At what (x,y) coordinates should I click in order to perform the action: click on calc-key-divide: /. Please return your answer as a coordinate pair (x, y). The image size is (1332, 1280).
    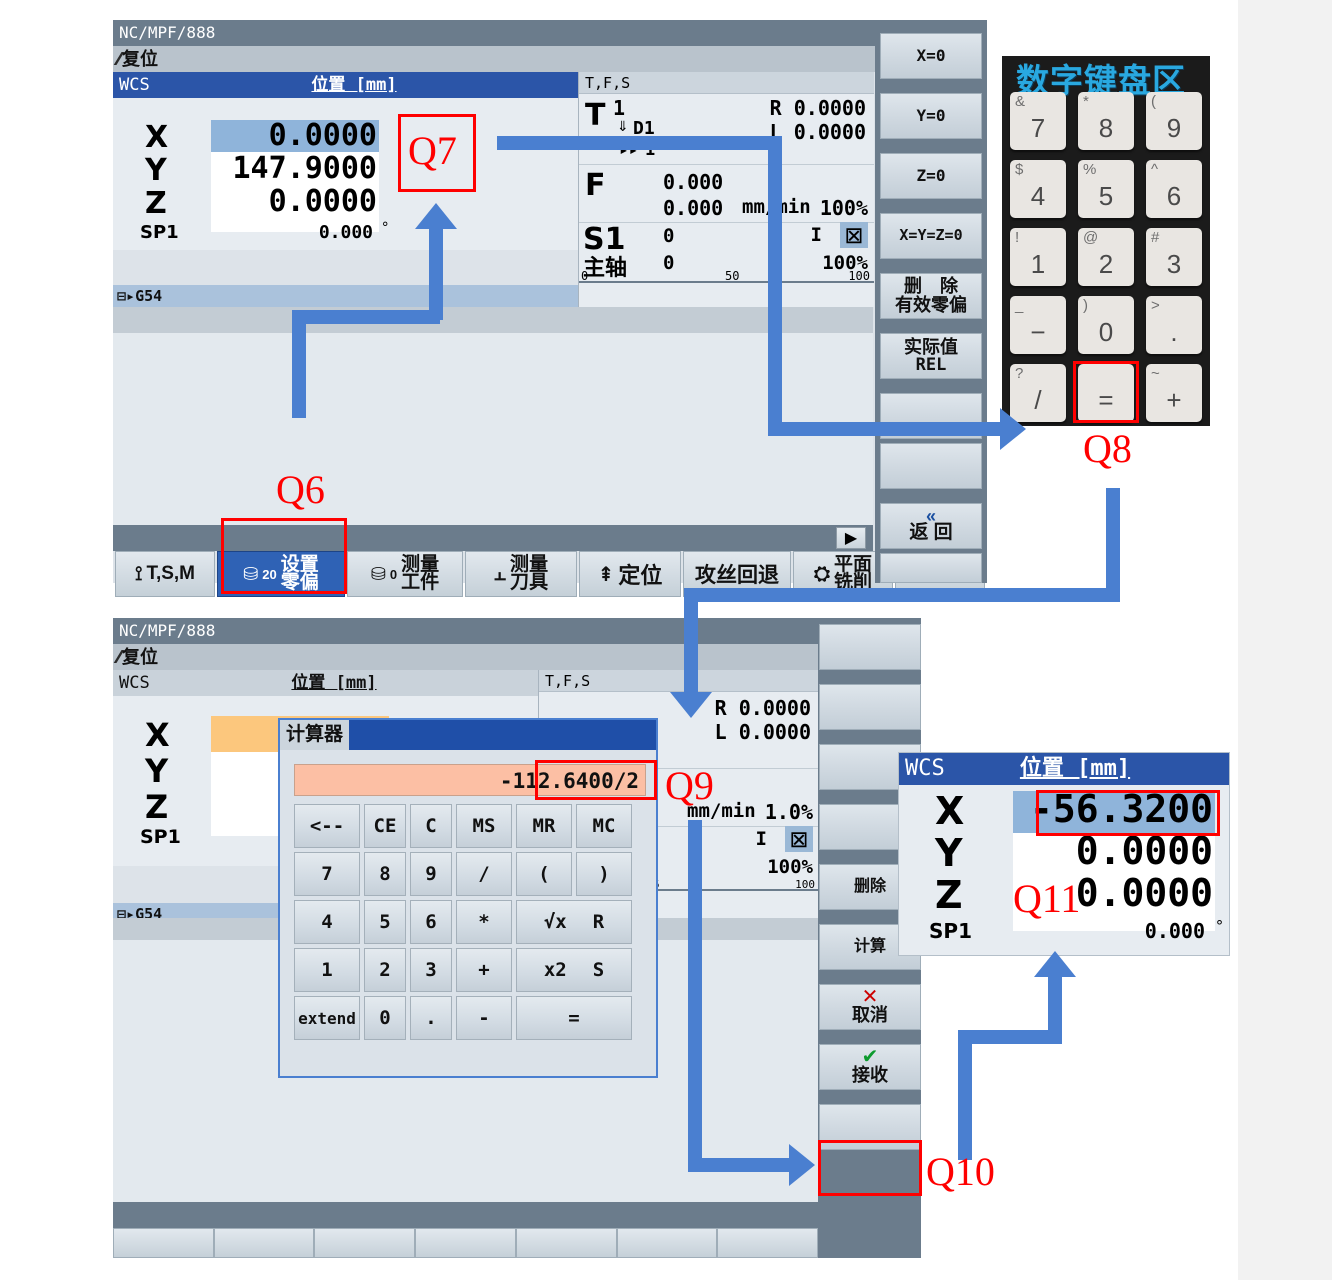
    Looking at the image, I should click on (484, 874).